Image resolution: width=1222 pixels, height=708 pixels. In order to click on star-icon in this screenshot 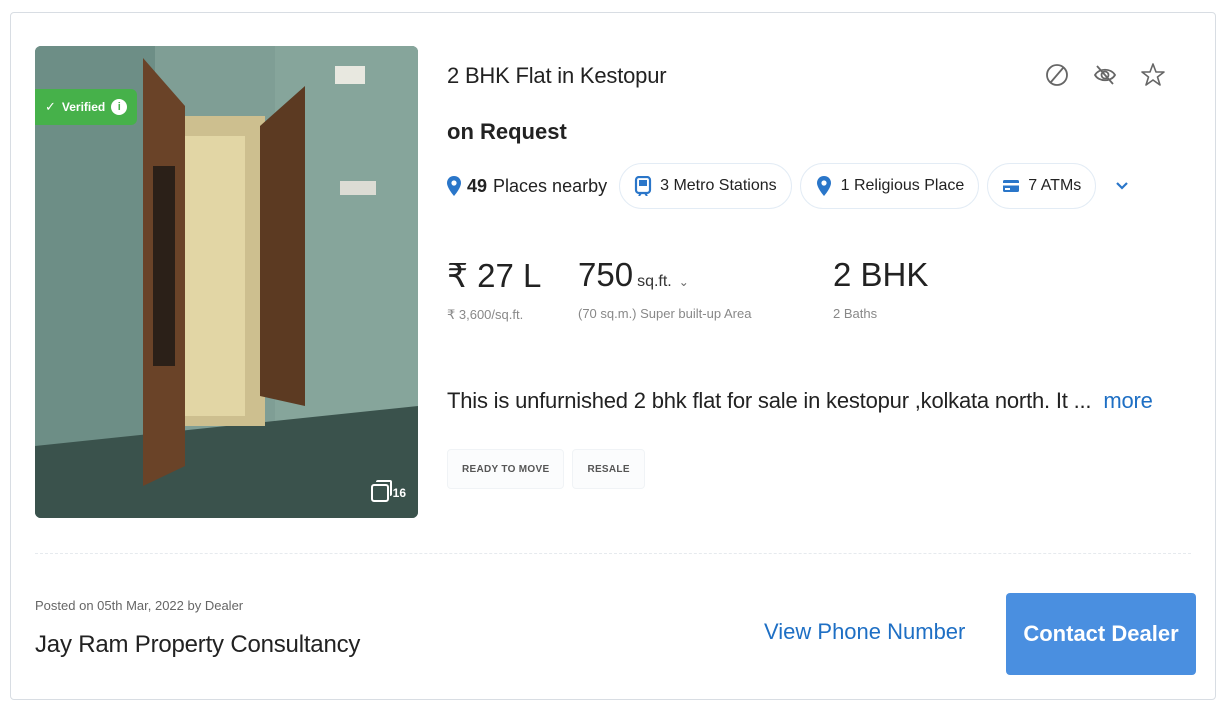, I will do `click(1153, 75)`.